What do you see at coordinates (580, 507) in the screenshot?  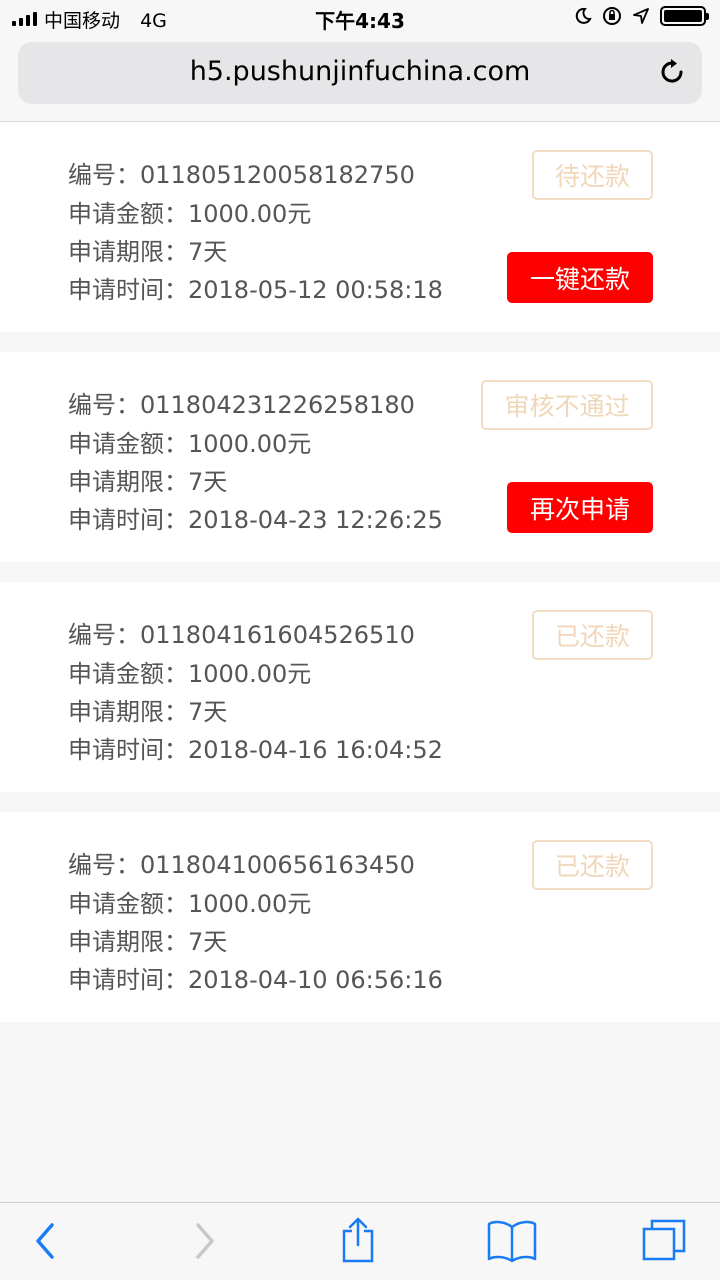 I see `reapply-button: 再次申请` at bounding box center [580, 507].